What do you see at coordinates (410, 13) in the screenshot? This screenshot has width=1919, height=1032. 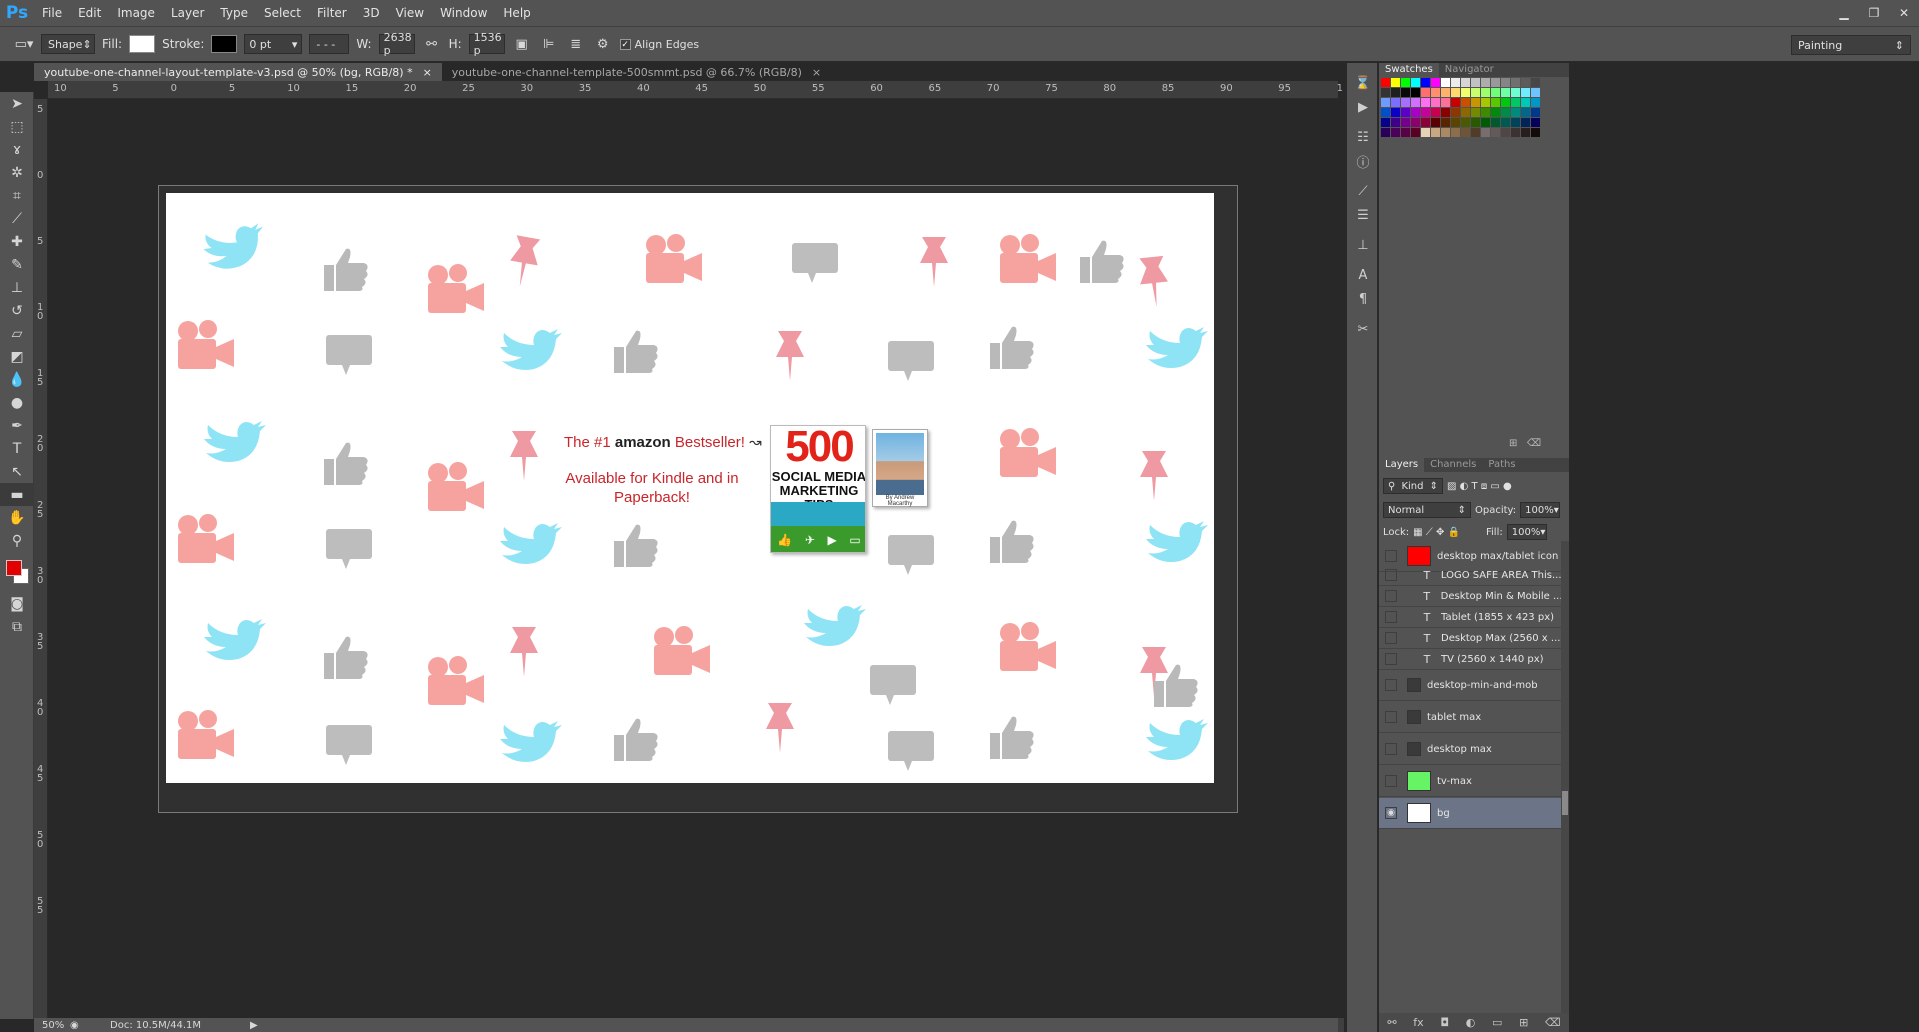 I see `menu-view: View` at bounding box center [410, 13].